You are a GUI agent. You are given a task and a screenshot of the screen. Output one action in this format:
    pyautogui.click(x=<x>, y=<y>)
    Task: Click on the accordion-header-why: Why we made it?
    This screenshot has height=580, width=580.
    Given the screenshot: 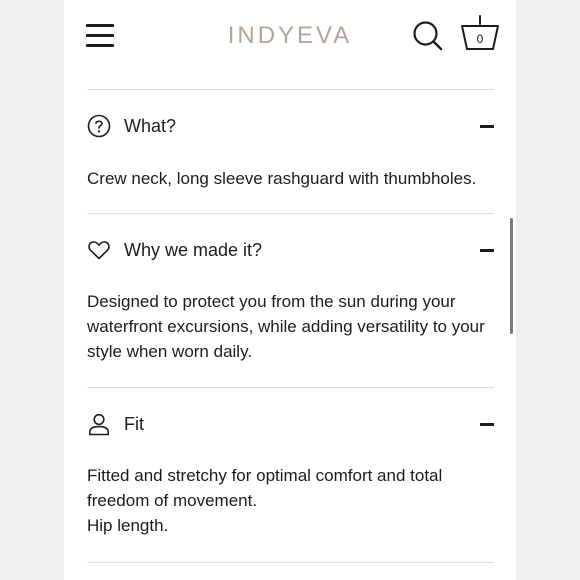 What is the action you would take?
    pyautogui.click(x=290, y=250)
    